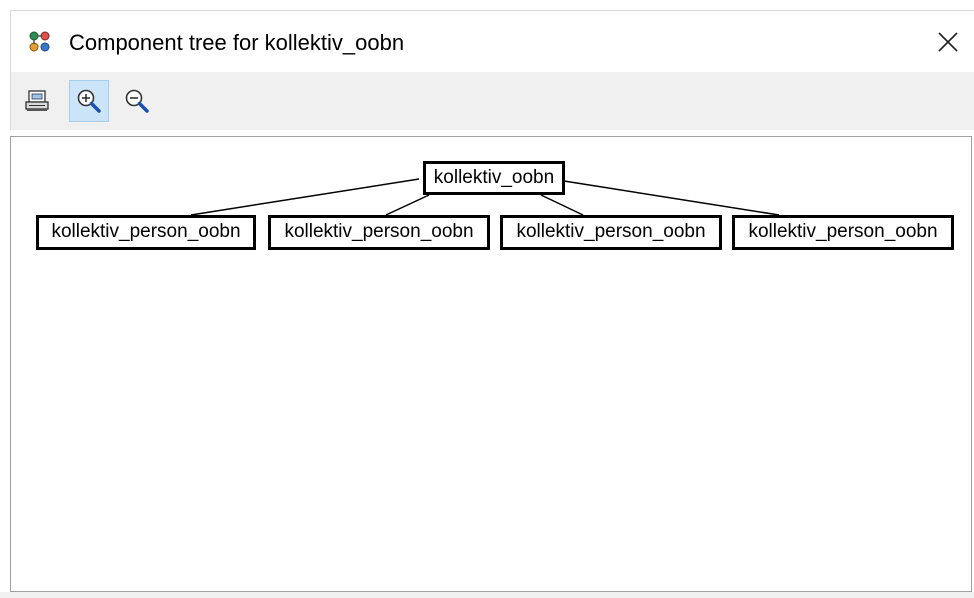  What do you see at coordinates (237, 42) in the screenshot?
I see `window-title: Component tree for kollektiv_oobn` at bounding box center [237, 42].